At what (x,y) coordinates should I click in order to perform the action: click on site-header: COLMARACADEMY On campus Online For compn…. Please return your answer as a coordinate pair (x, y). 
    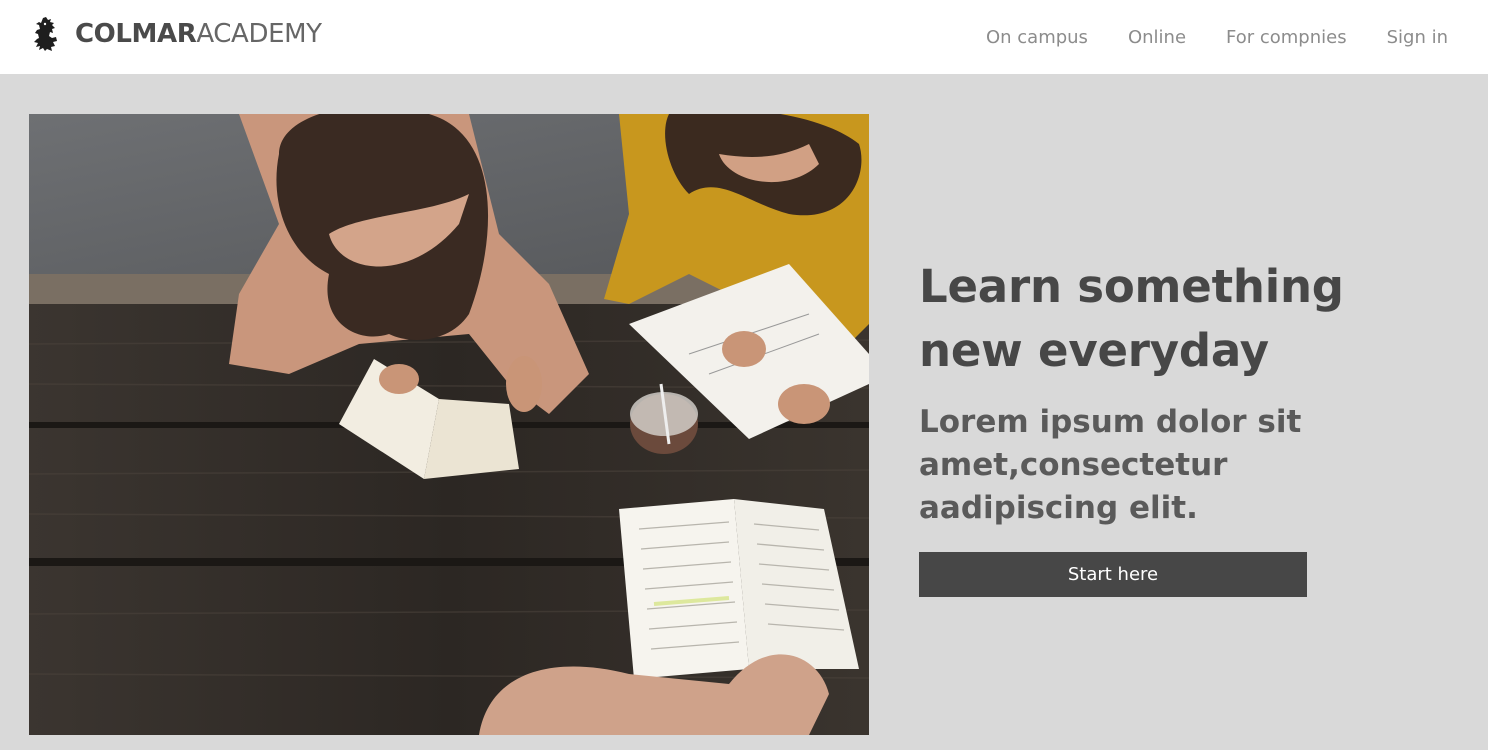
    Looking at the image, I should click on (744, 37).